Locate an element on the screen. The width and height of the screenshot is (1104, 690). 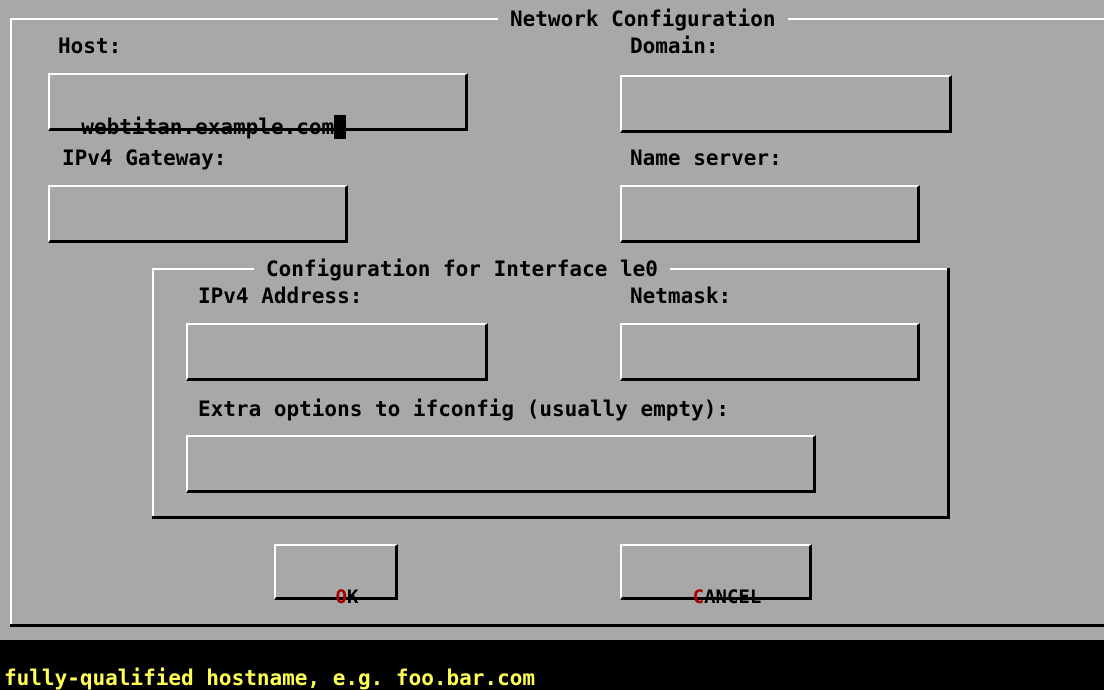
ipv4-address-label: IPv4 Address: is located at coordinates (280, 296).